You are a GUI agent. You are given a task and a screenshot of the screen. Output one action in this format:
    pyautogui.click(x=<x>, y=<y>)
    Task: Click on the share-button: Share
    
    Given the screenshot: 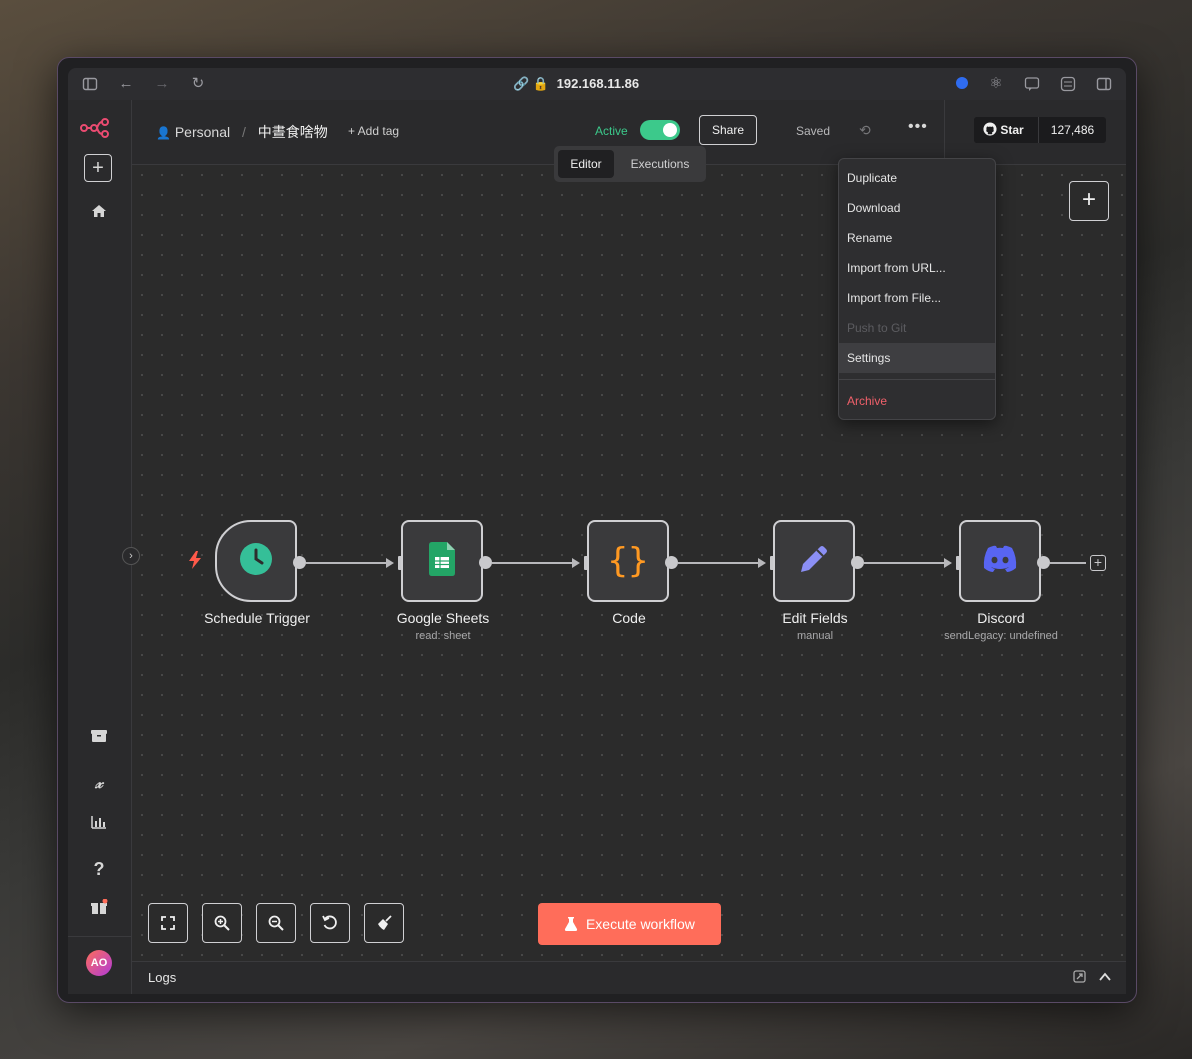 What is the action you would take?
    pyautogui.click(x=728, y=130)
    